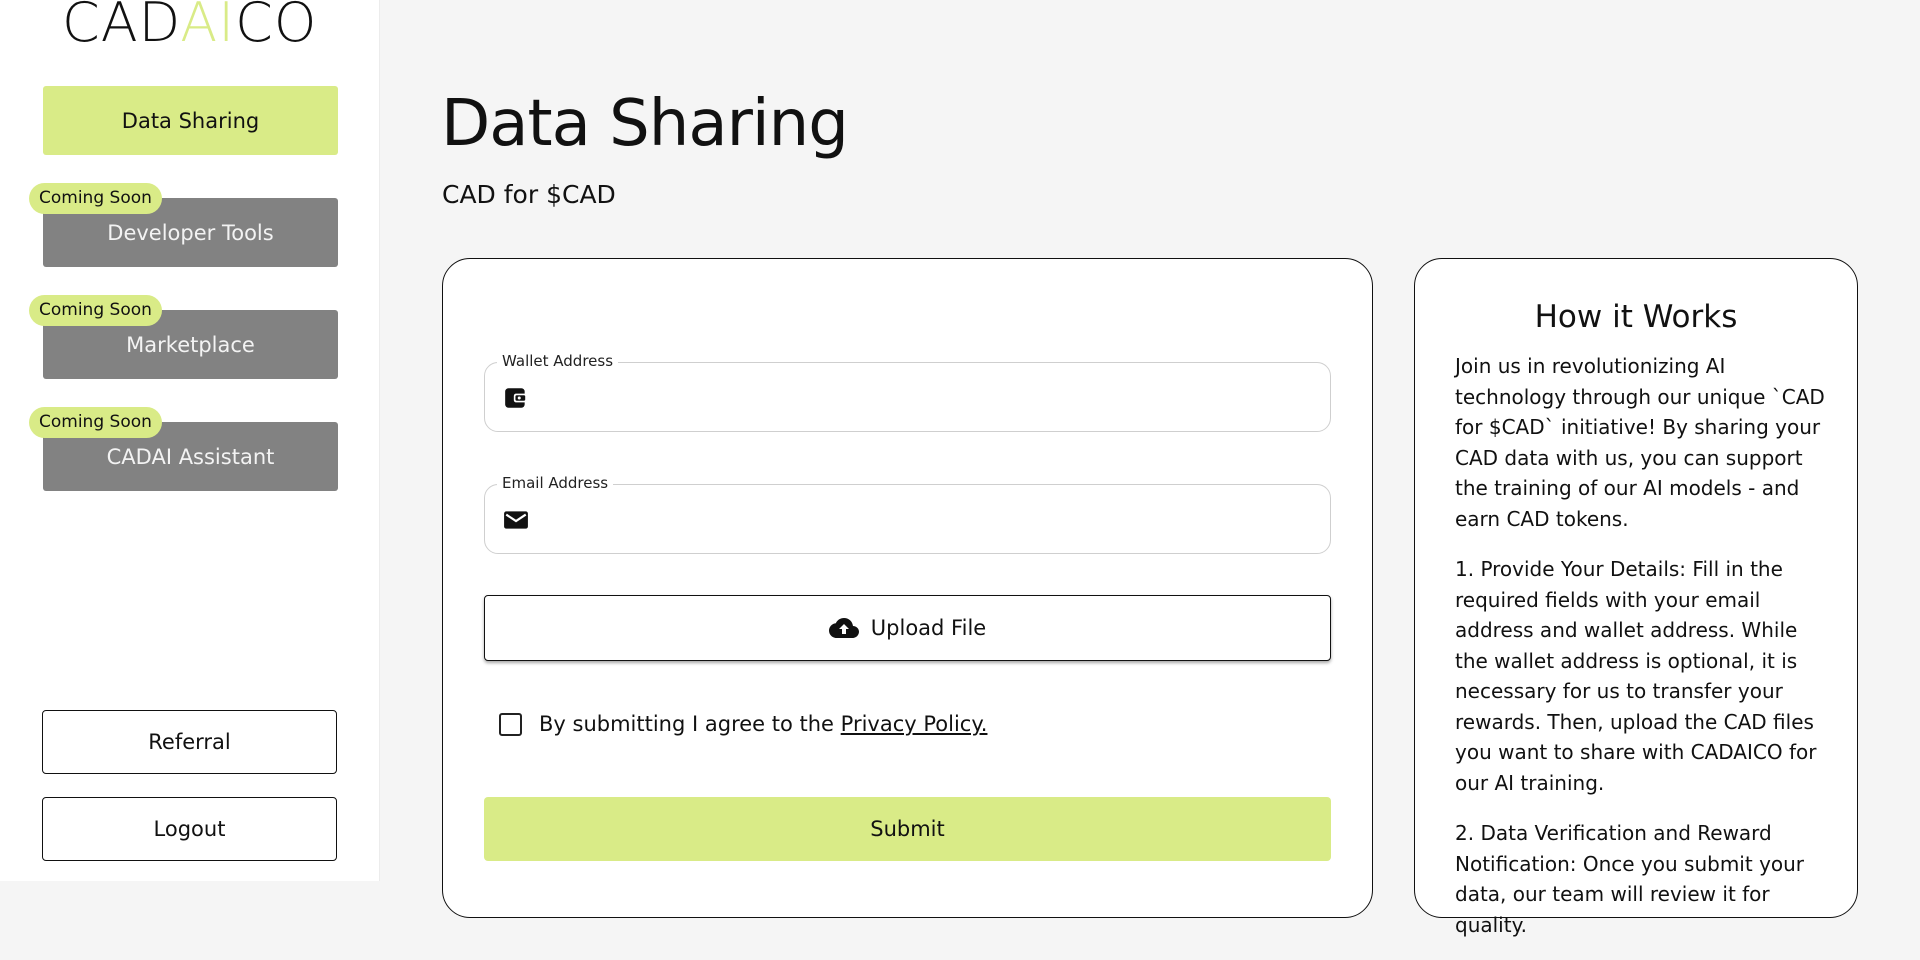  I want to click on email-address-label: Email Address, so click(555, 483).